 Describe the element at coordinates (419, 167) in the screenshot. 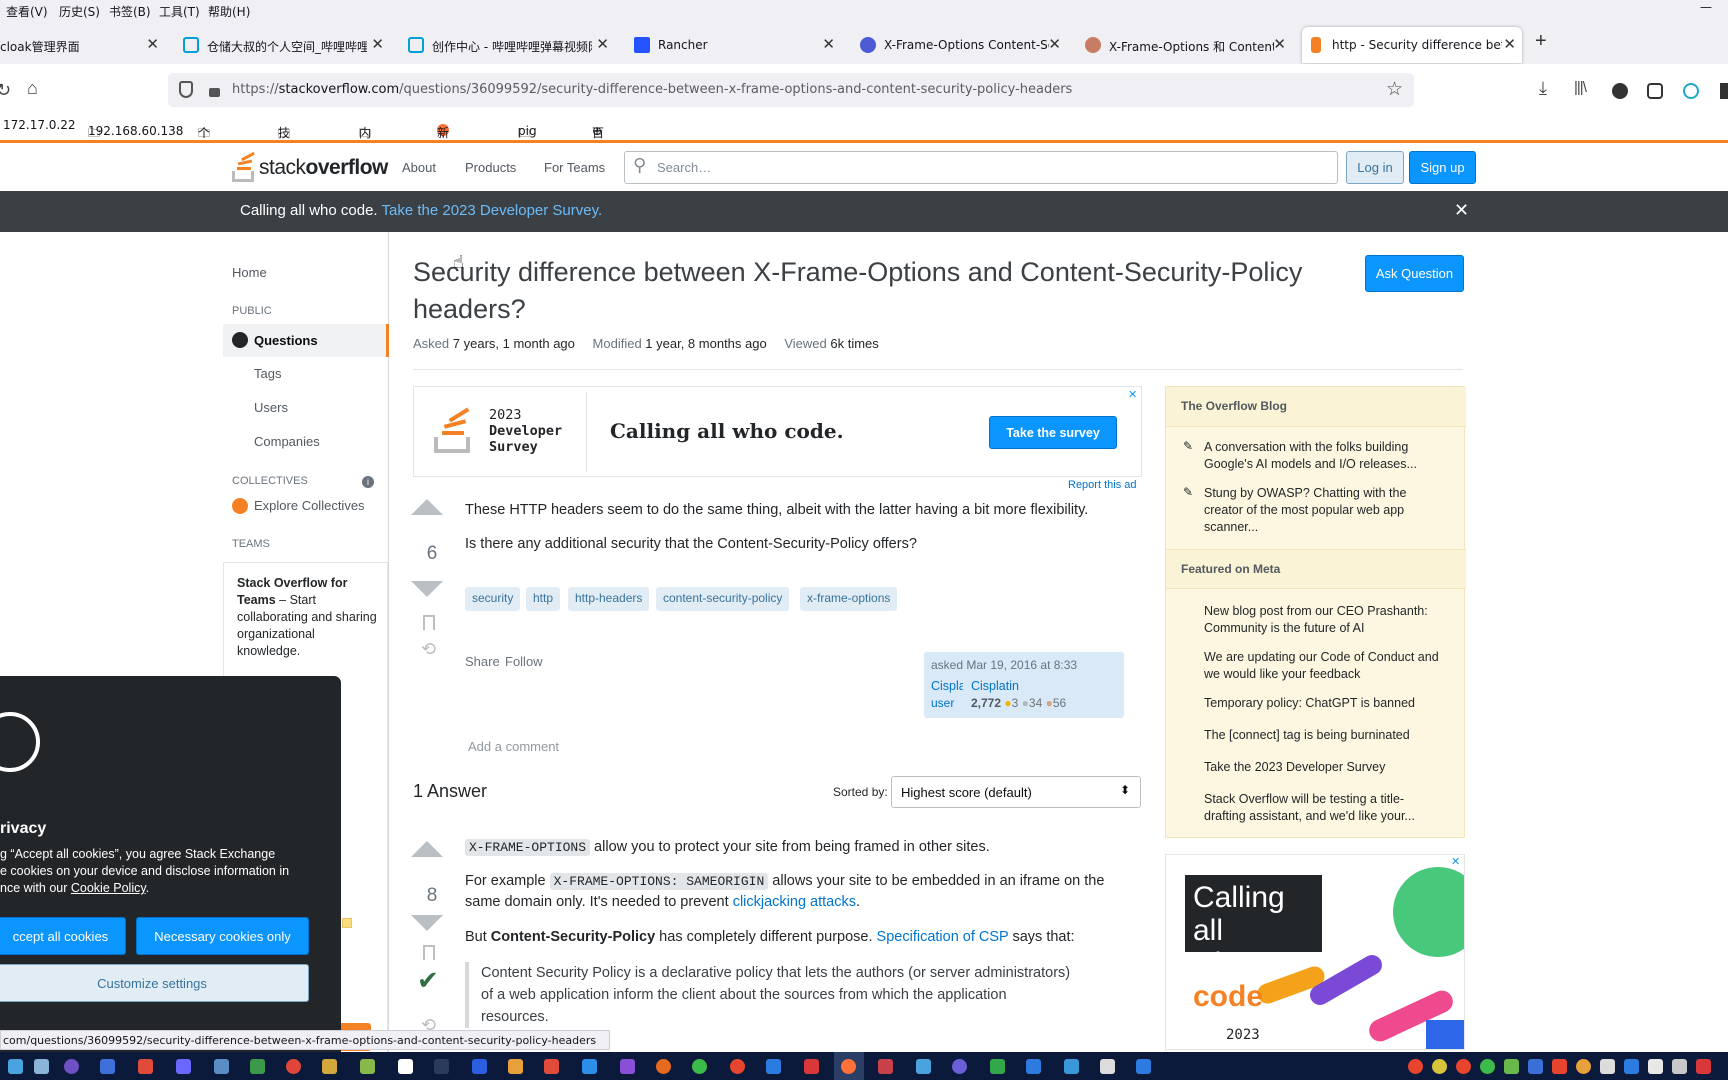

I see `nav-about: About` at that location.